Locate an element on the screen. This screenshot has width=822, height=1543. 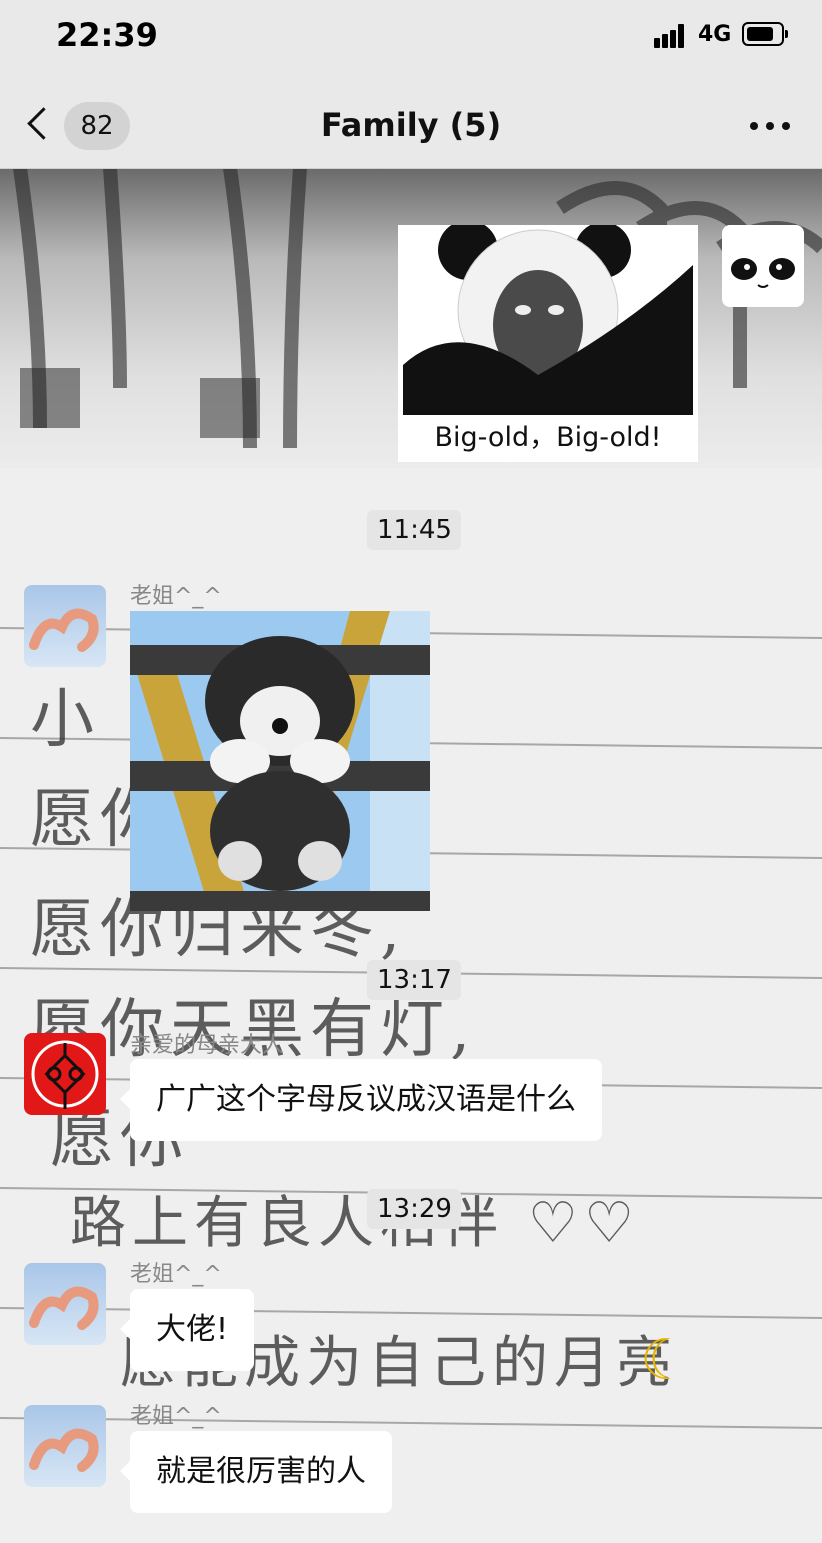
puppy-photo is located at coordinates (280, 761).